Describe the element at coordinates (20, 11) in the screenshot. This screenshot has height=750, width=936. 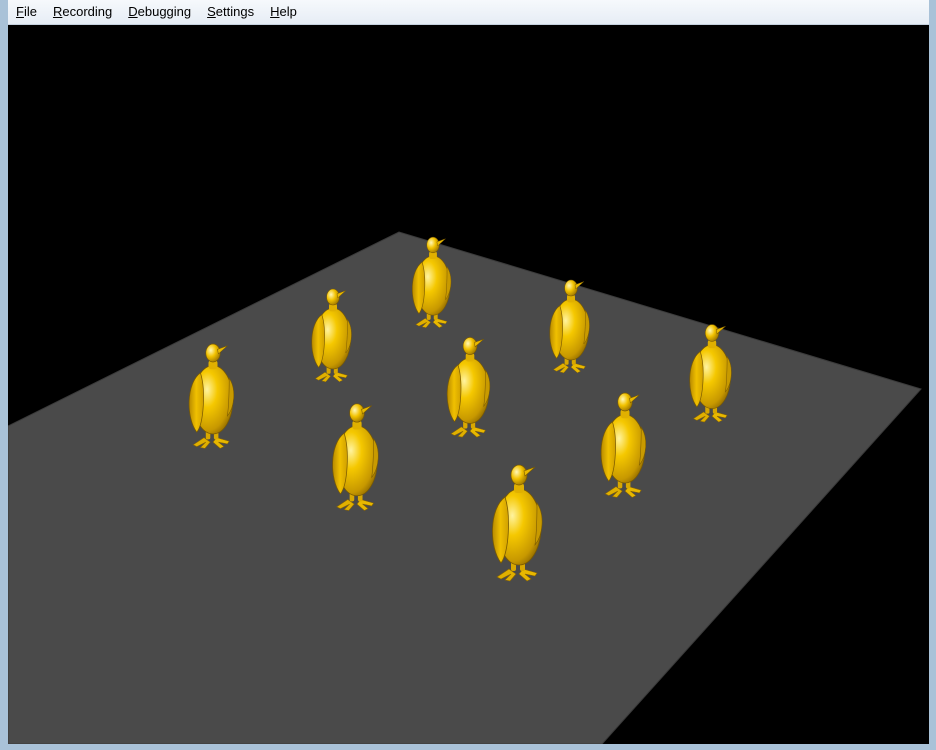
I see `menu-file-accel: F` at that location.